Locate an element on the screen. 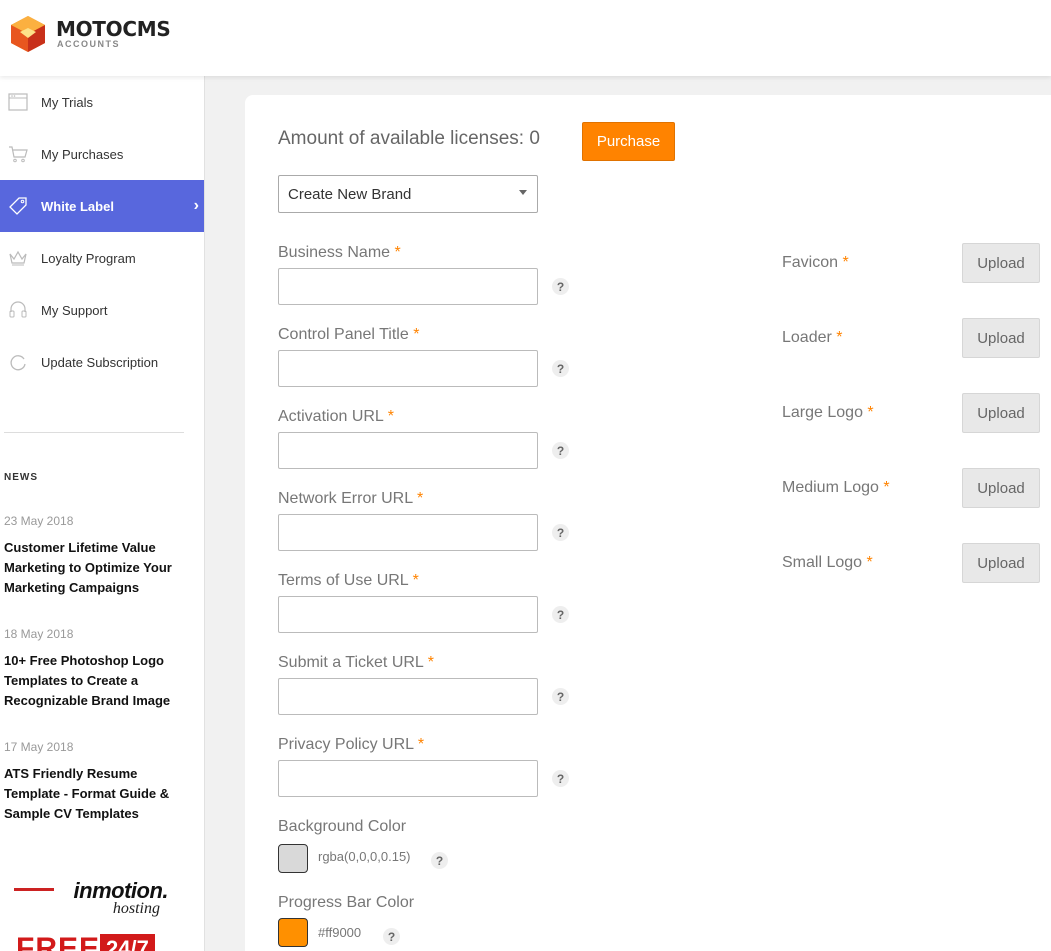  sidebar-item-my-support: My Support is located at coordinates (102, 310).